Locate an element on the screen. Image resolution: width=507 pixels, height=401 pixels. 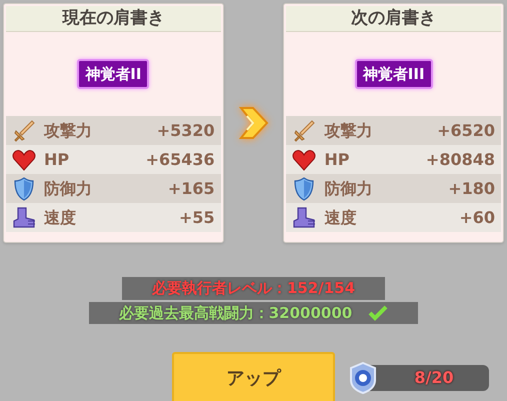
stat-value: +65436 is located at coordinates (180, 159).